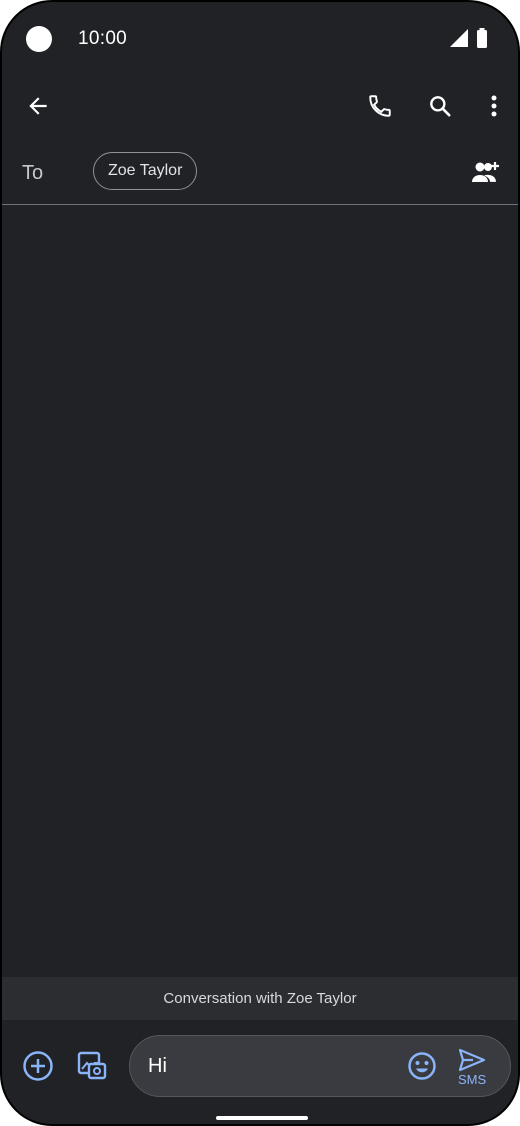 This screenshot has height=1126, width=520. I want to click on camera-cutout, so click(39, 39).